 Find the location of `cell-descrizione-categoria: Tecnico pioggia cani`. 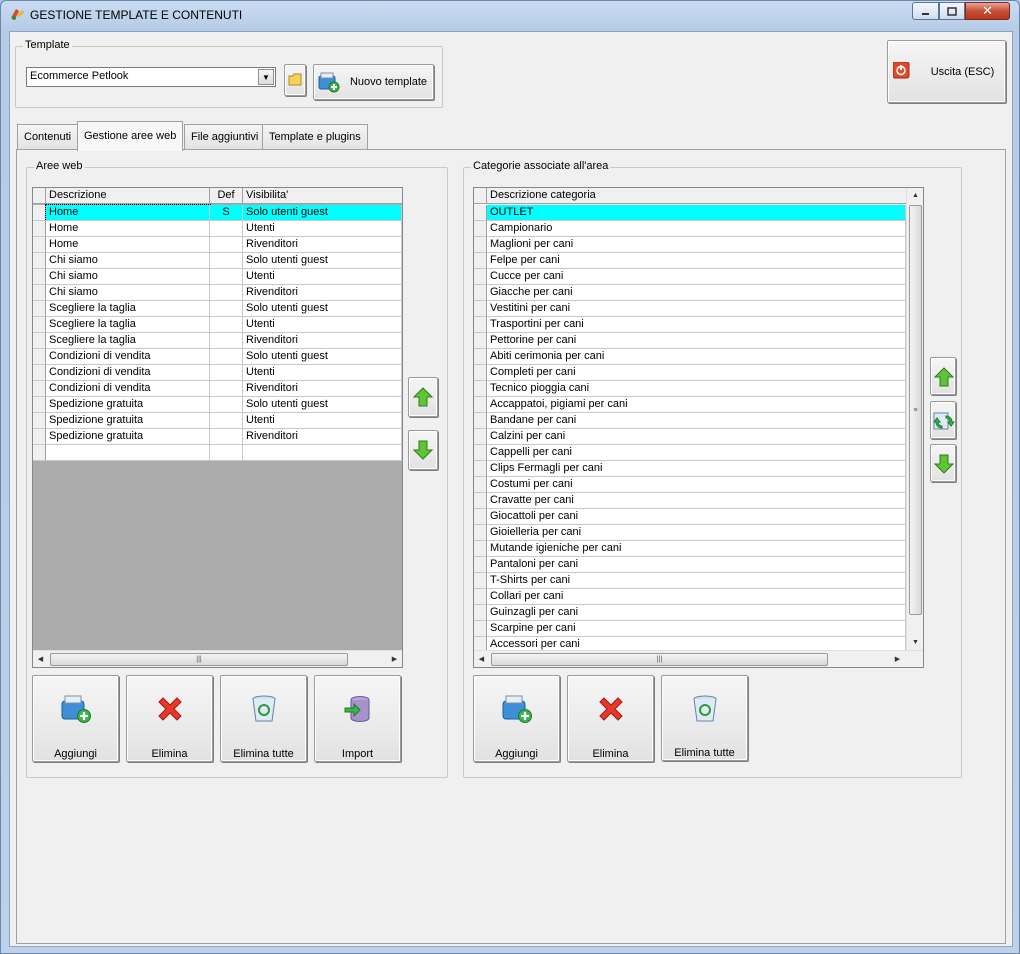

cell-descrizione-categoria: Tecnico pioggia cani is located at coordinates (696, 389).